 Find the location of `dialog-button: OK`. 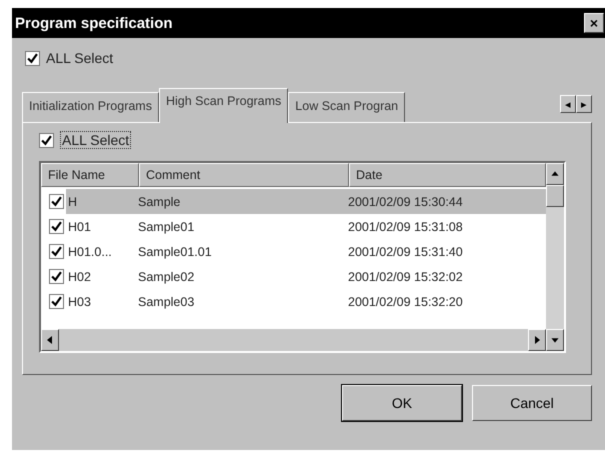

dialog-button: OK is located at coordinates (402, 403).